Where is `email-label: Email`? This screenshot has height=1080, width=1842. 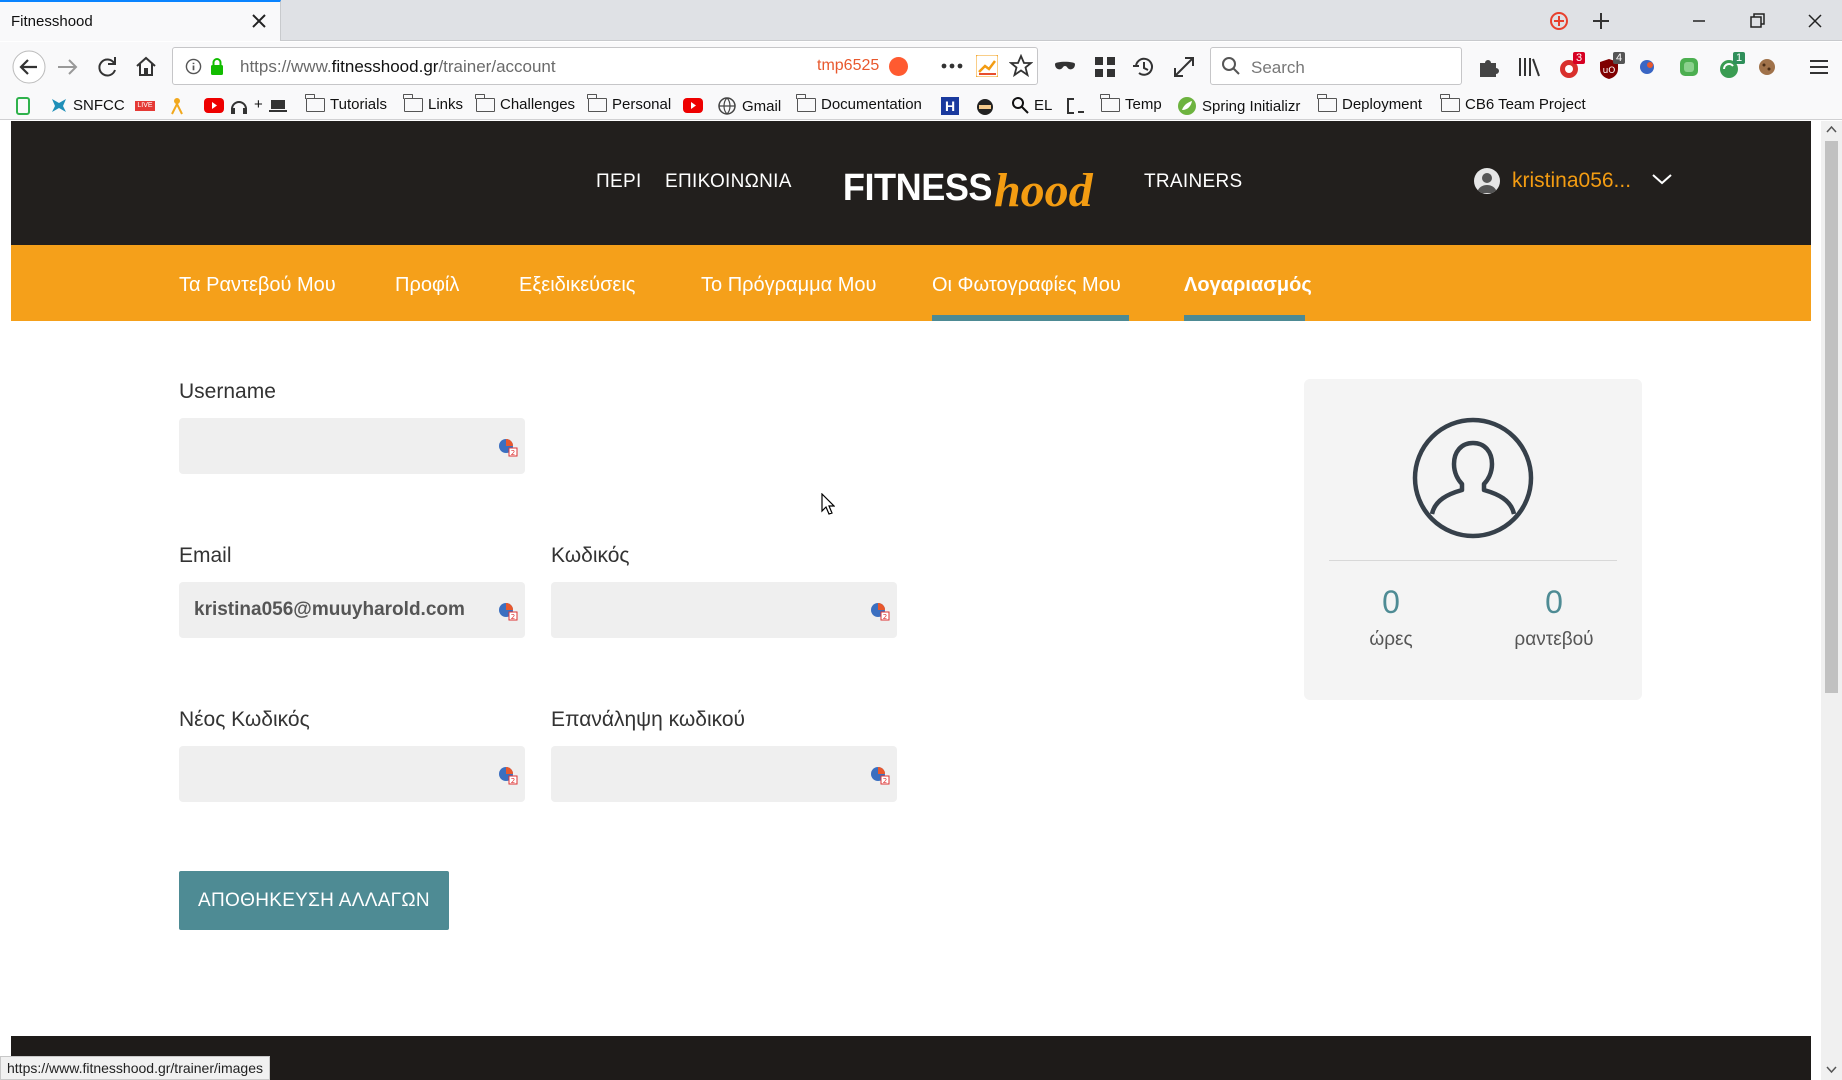 email-label: Email is located at coordinates (205, 555).